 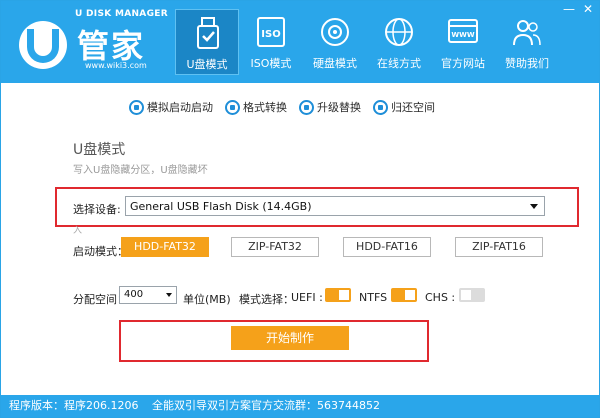 I want to click on simulate-icon, so click(x=136, y=107).